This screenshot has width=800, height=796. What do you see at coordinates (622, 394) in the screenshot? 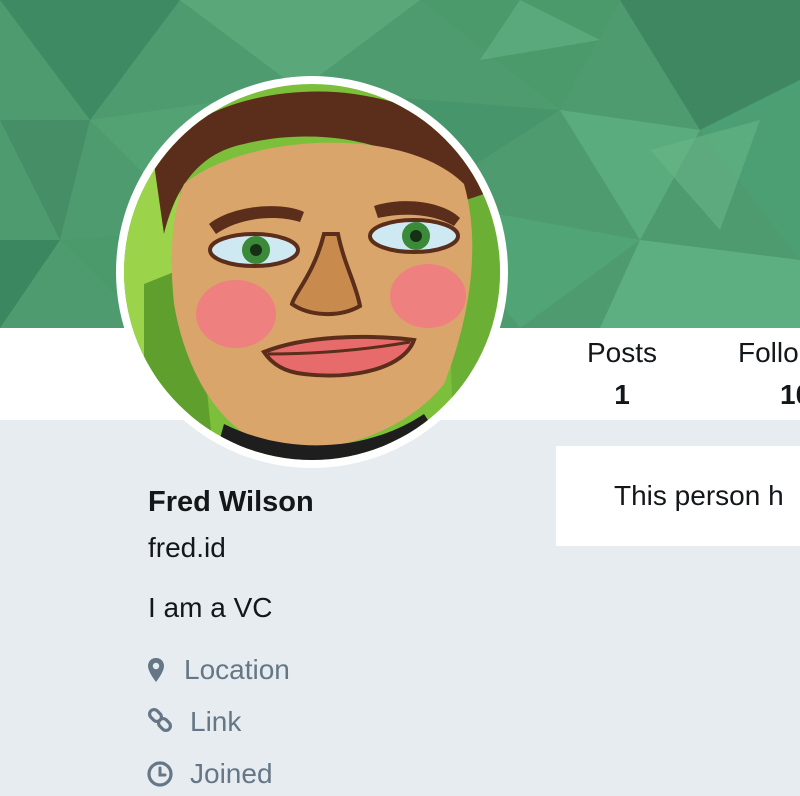
I see `stat-posts-value: 1` at bounding box center [622, 394].